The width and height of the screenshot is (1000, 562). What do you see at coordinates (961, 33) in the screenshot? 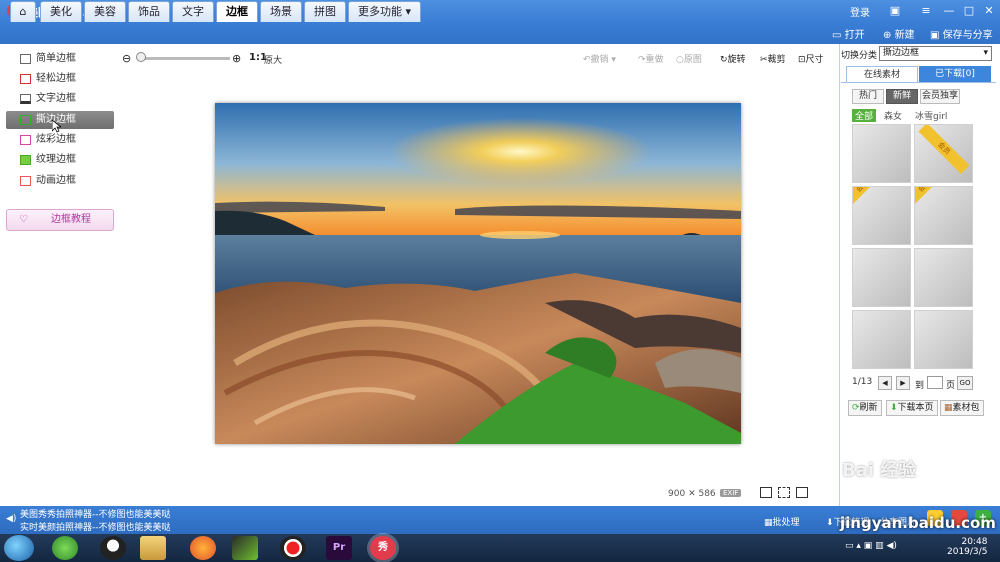
I see `save-share-button: ▣ 保存与分享` at bounding box center [961, 33].